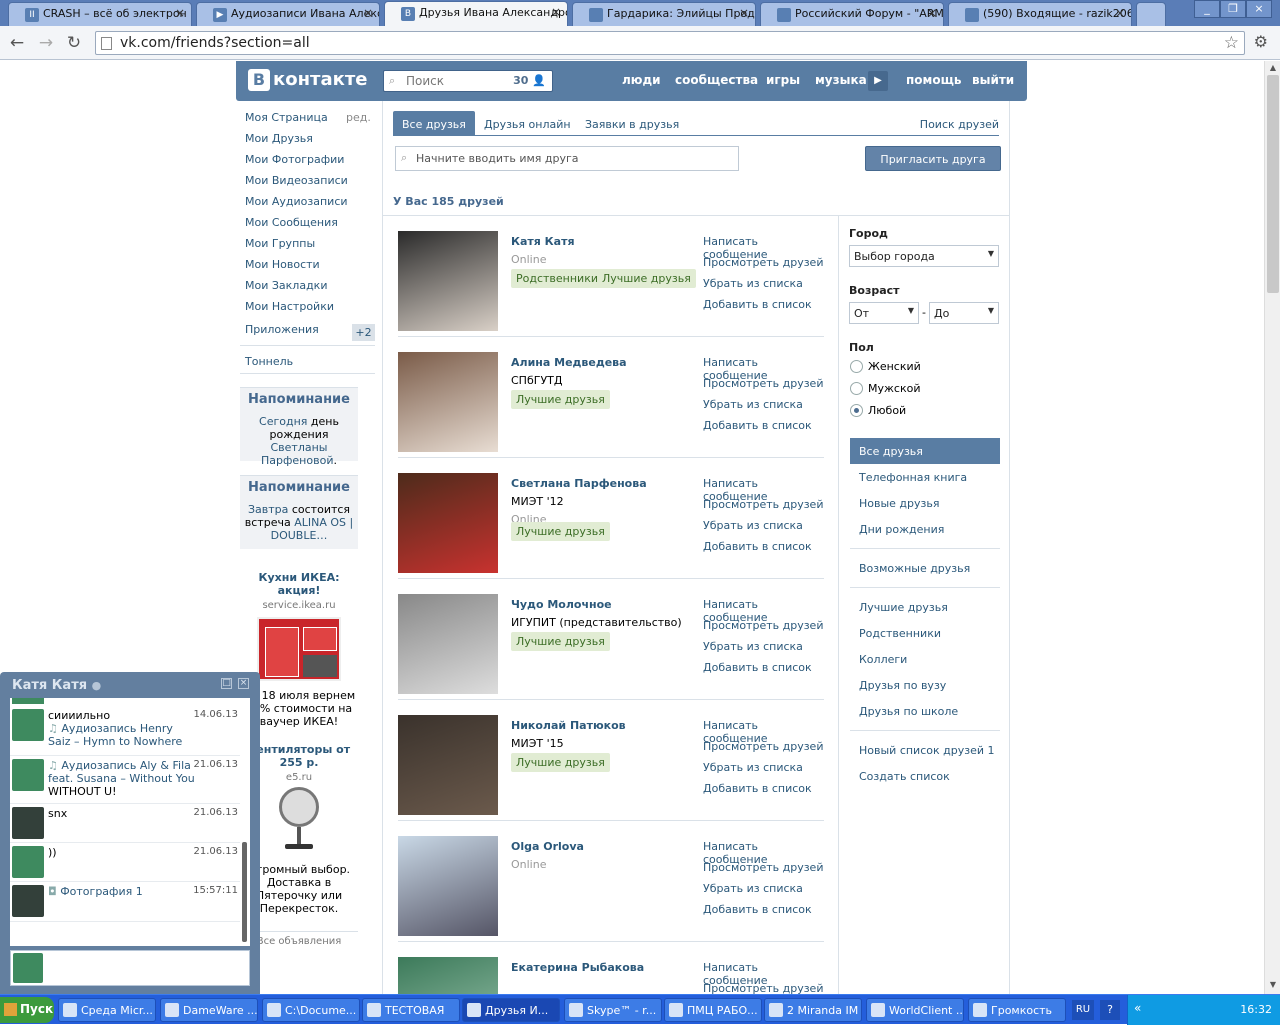  Describe the element at coordinates (286, 117) in the screenshot. I see `left-menu-item: Моя Страница` at that location.